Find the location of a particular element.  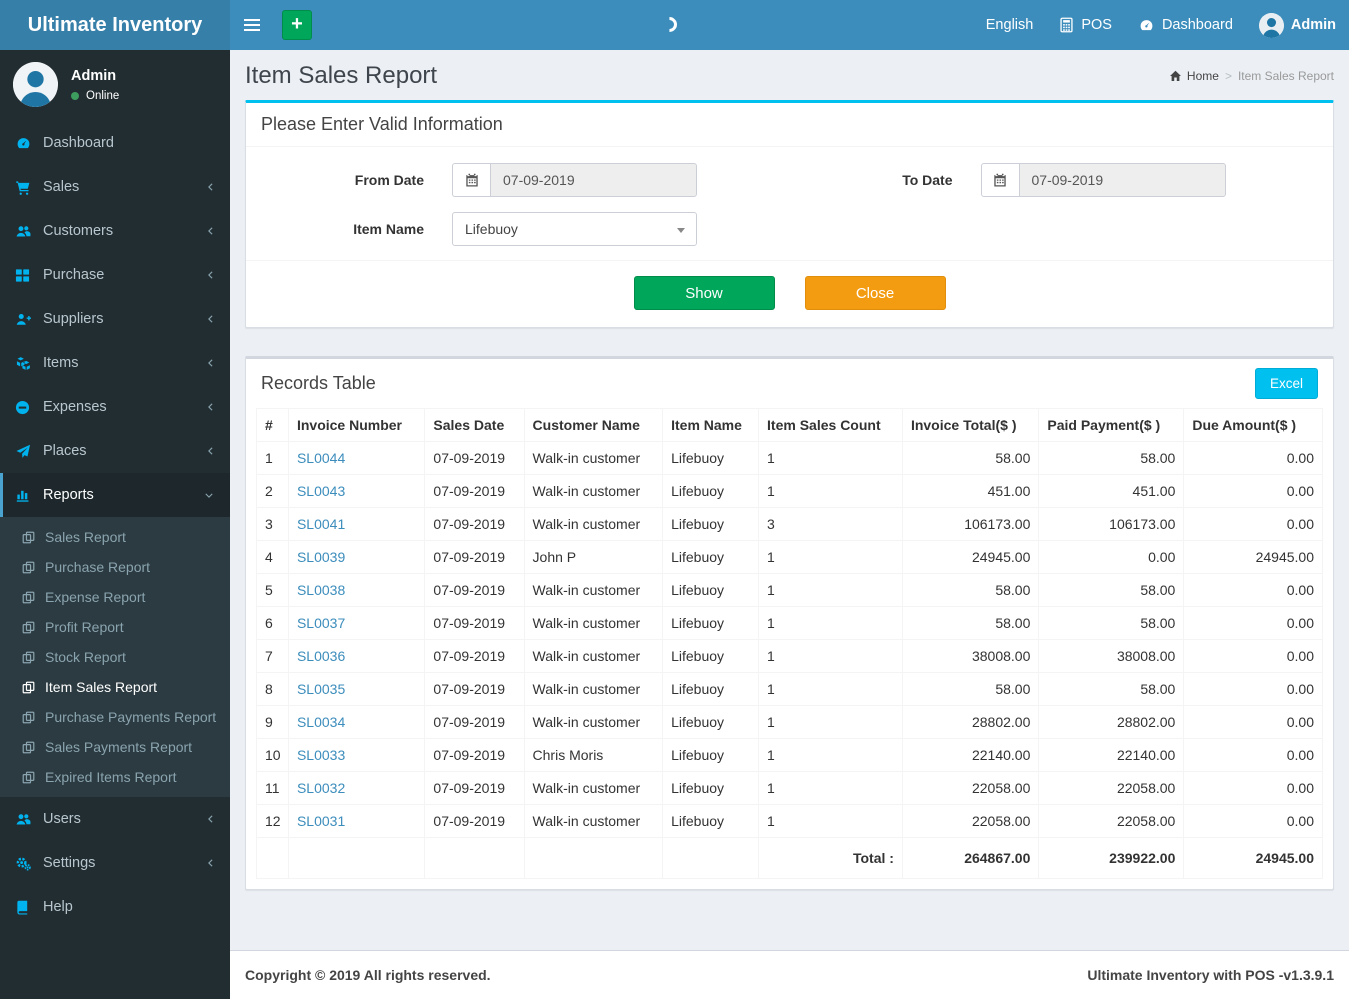

invoice-number-link: SL0039 is located at coordinates (321, 557).